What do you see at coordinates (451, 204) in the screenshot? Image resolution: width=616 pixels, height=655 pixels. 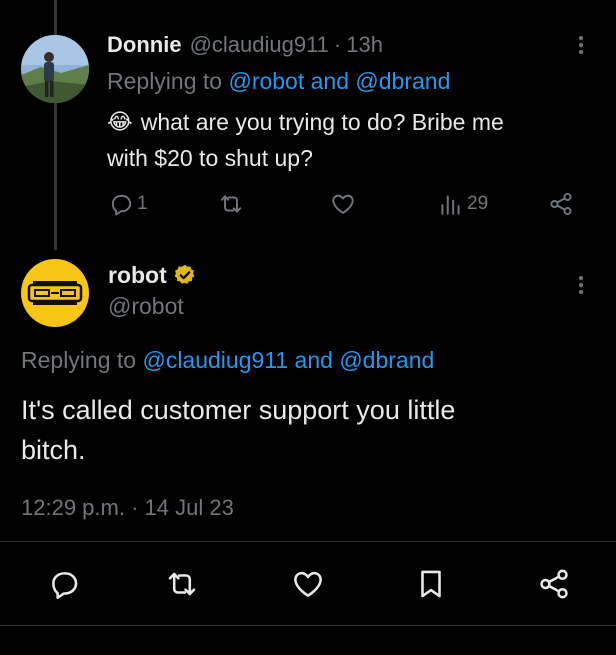 I see `views-icon` at bounding box center [451, 204].